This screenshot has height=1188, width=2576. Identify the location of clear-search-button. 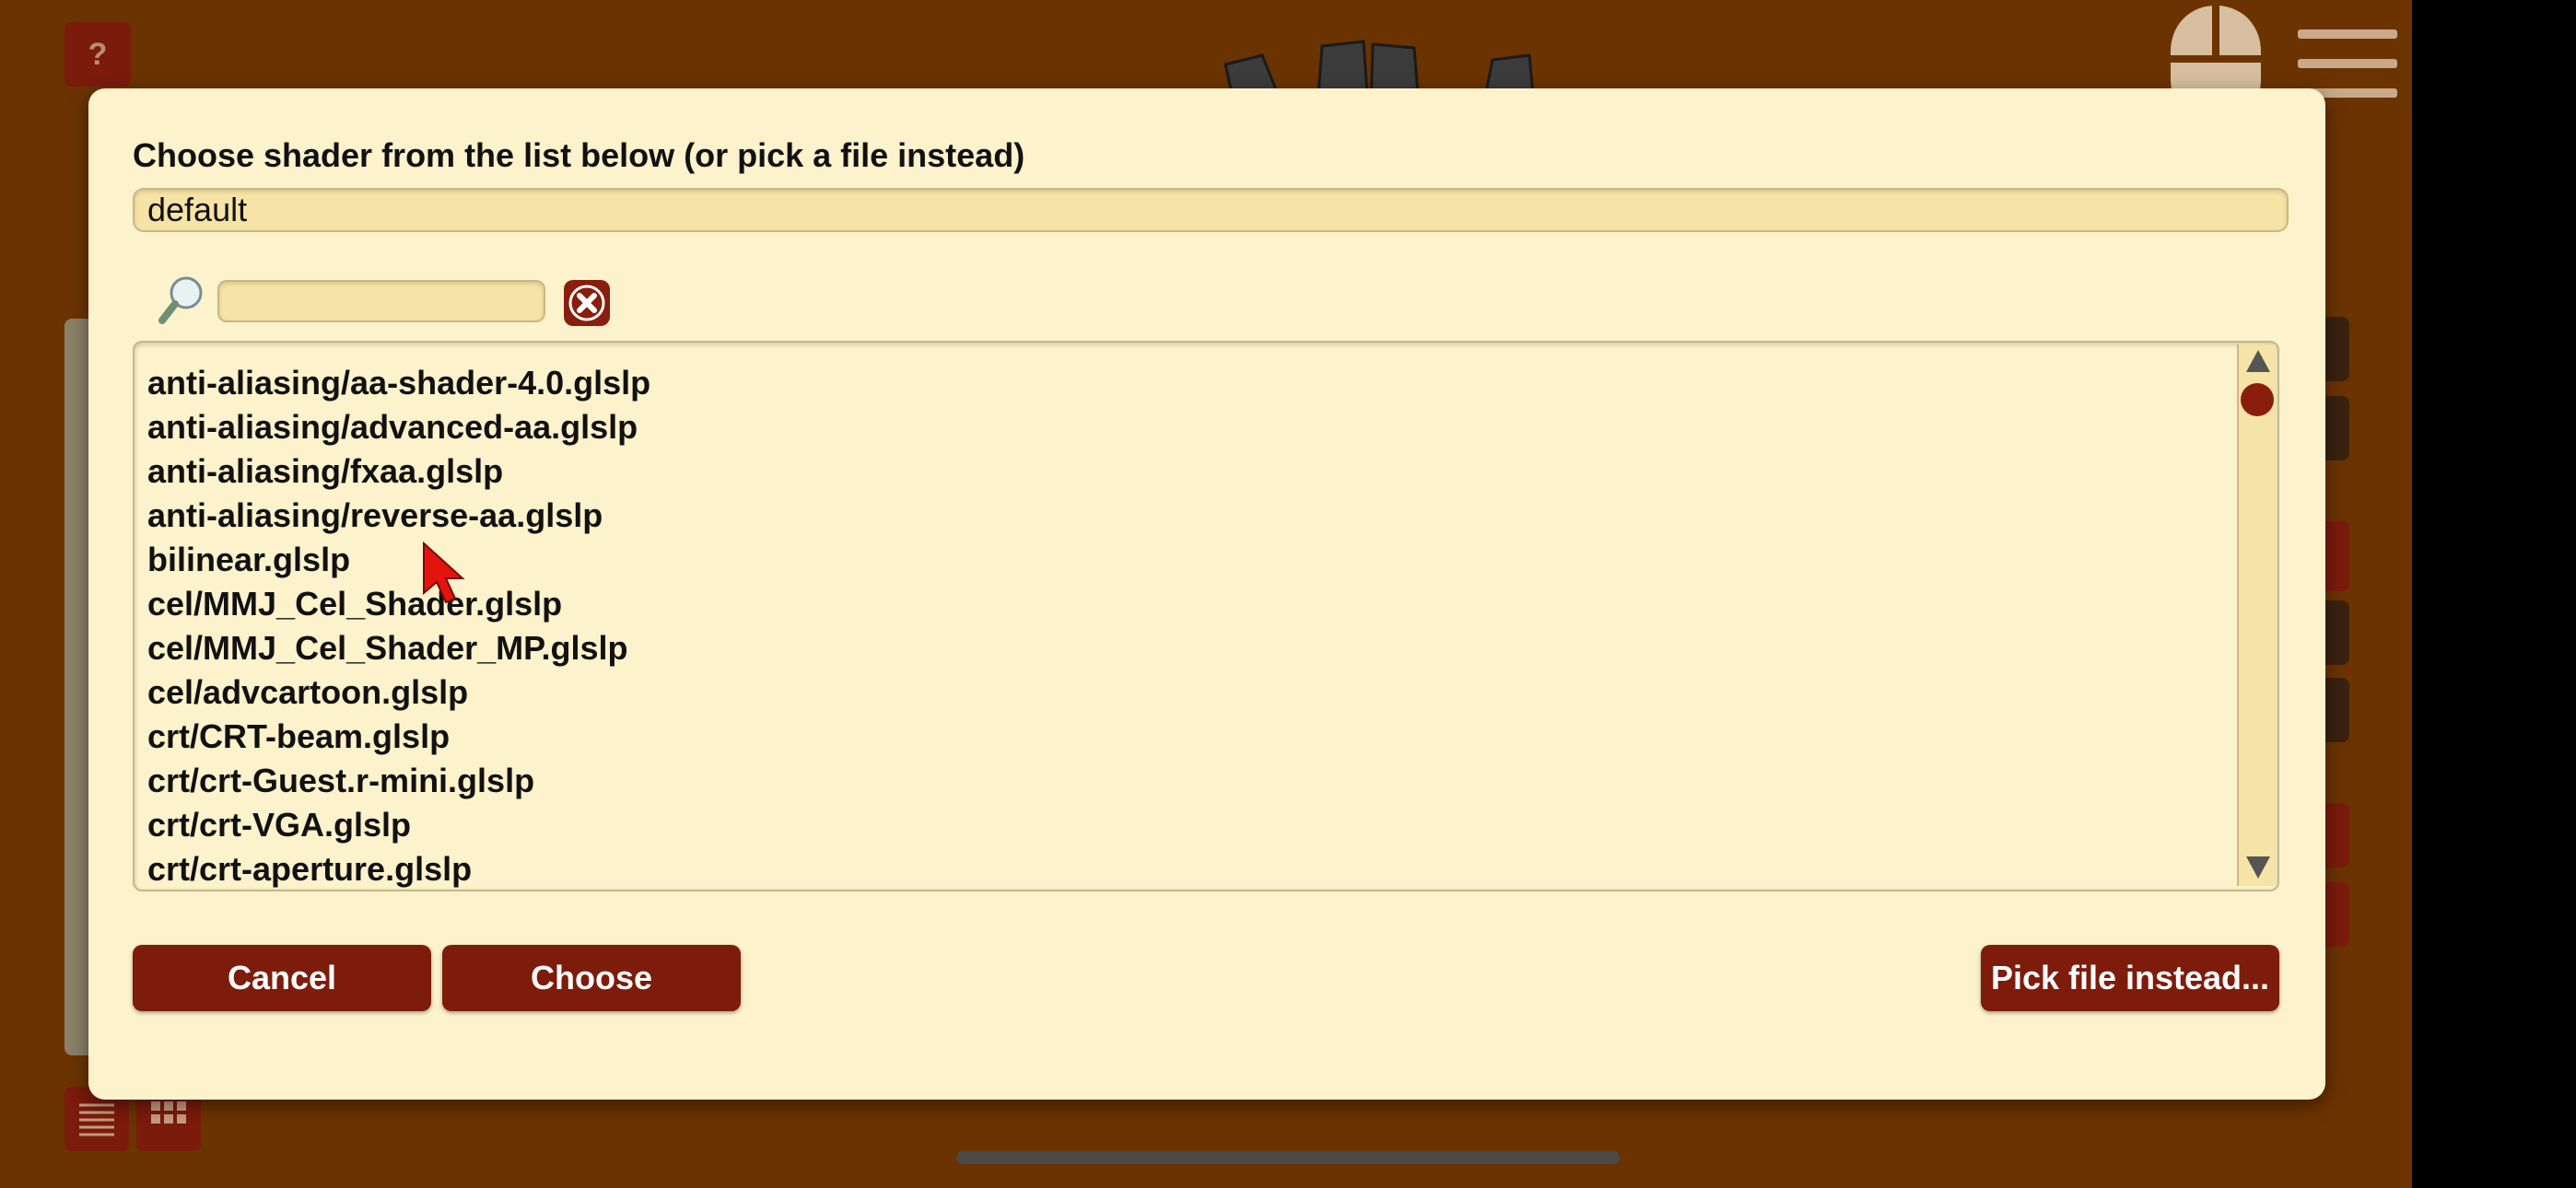
(587, 303).